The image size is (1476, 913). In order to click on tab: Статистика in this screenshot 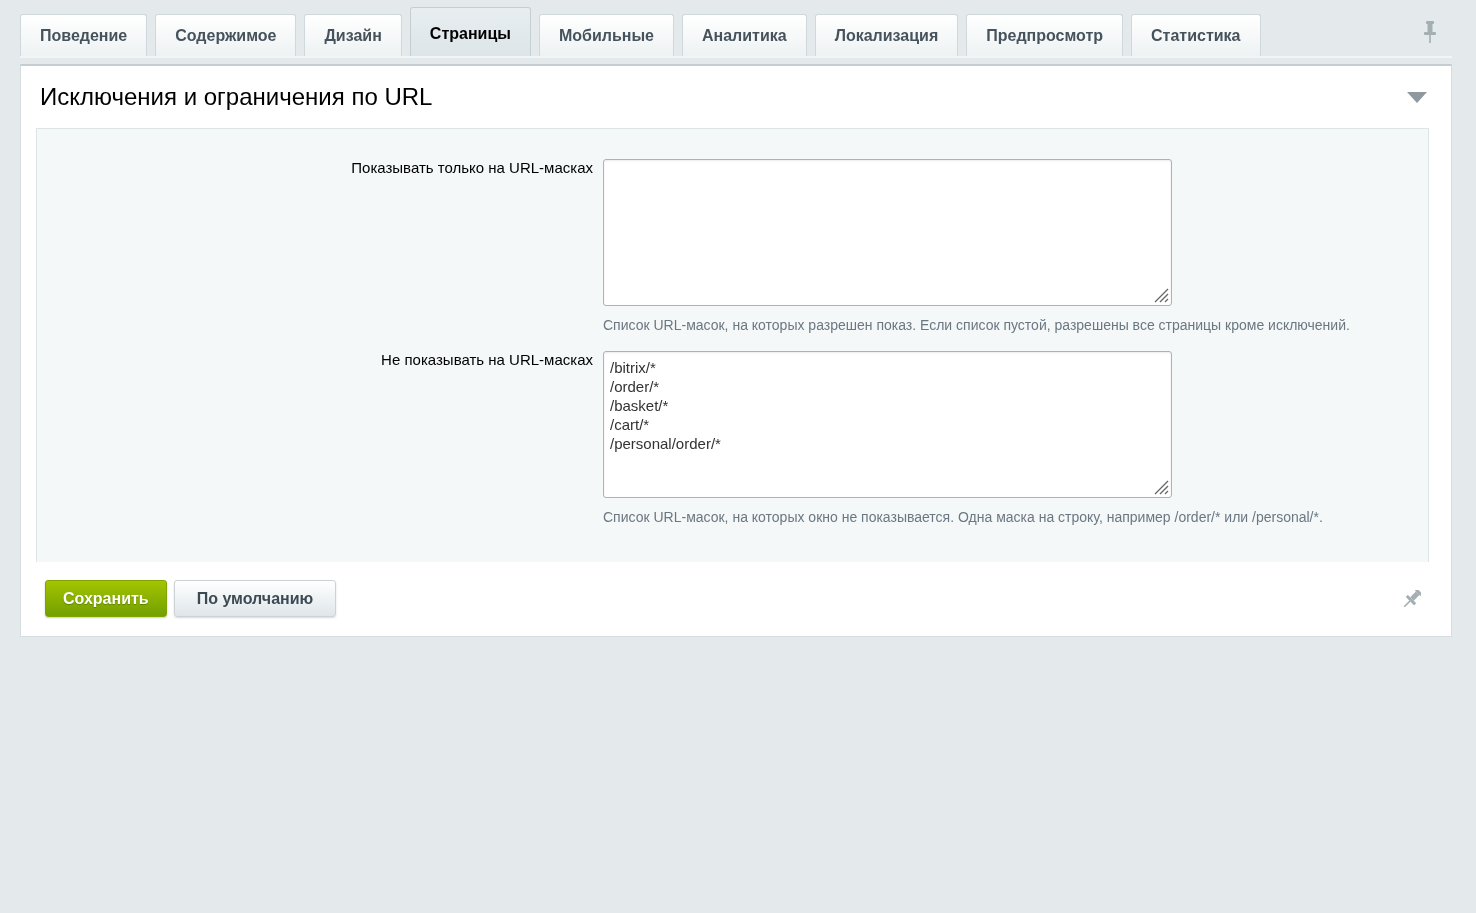, I will do `click(1196, 35)`.